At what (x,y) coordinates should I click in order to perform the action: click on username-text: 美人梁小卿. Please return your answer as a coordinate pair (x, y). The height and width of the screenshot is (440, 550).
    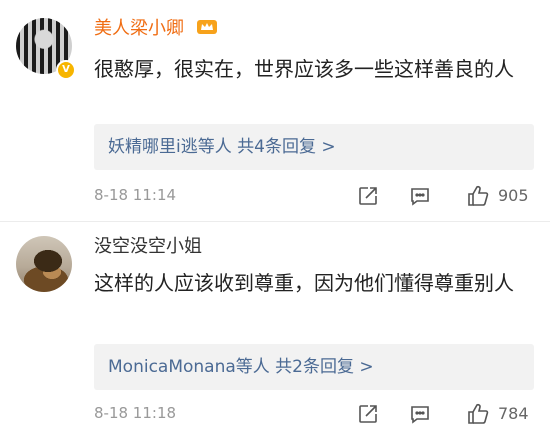
    Looking at the image, I should click on (139, 28).